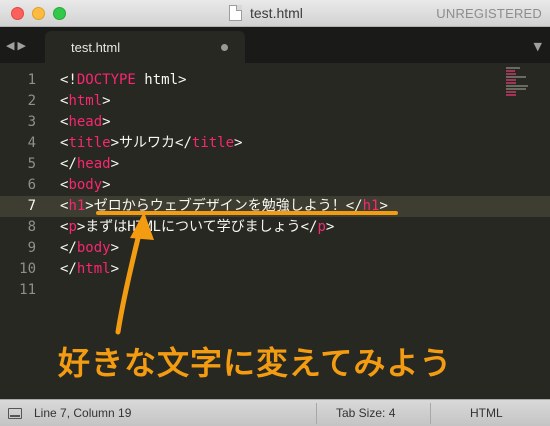 The image size is (550, 426). What do you see at coordinates (31, 227) in the screenshot?
I see `line-number: 8` at bounding box center [31, 227].